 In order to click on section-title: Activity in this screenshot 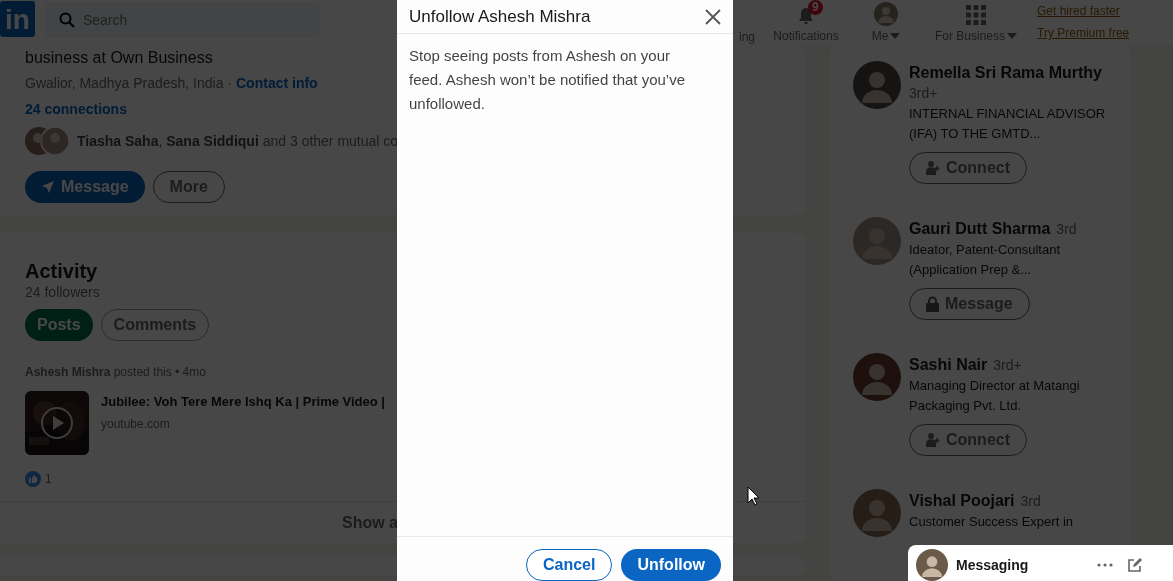, I will do `click(61, 271)`.